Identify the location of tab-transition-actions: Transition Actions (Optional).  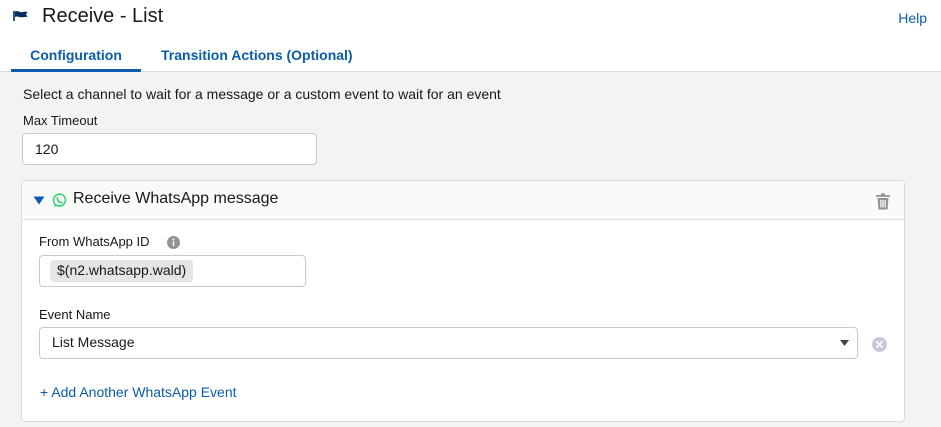
(257, 59).